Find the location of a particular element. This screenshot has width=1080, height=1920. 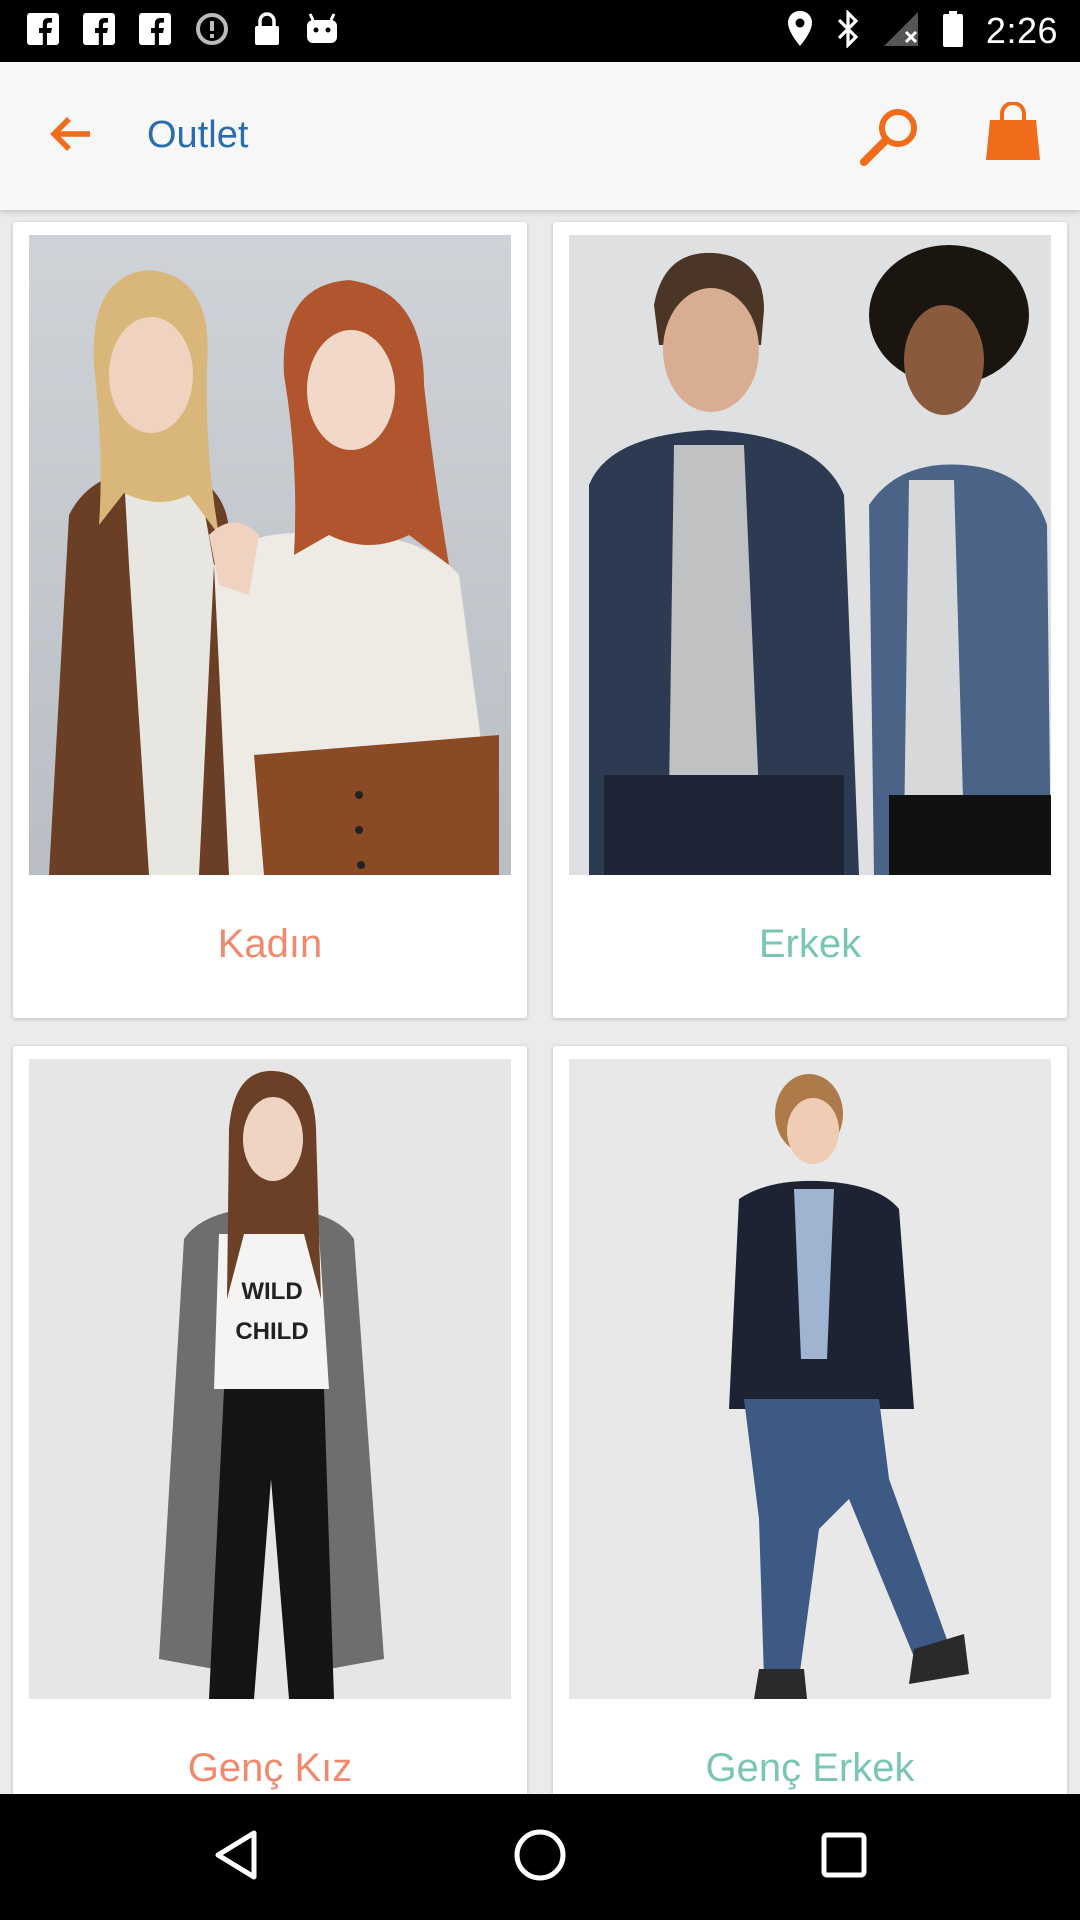

category-photo-women is located at coordinates (270, 555).